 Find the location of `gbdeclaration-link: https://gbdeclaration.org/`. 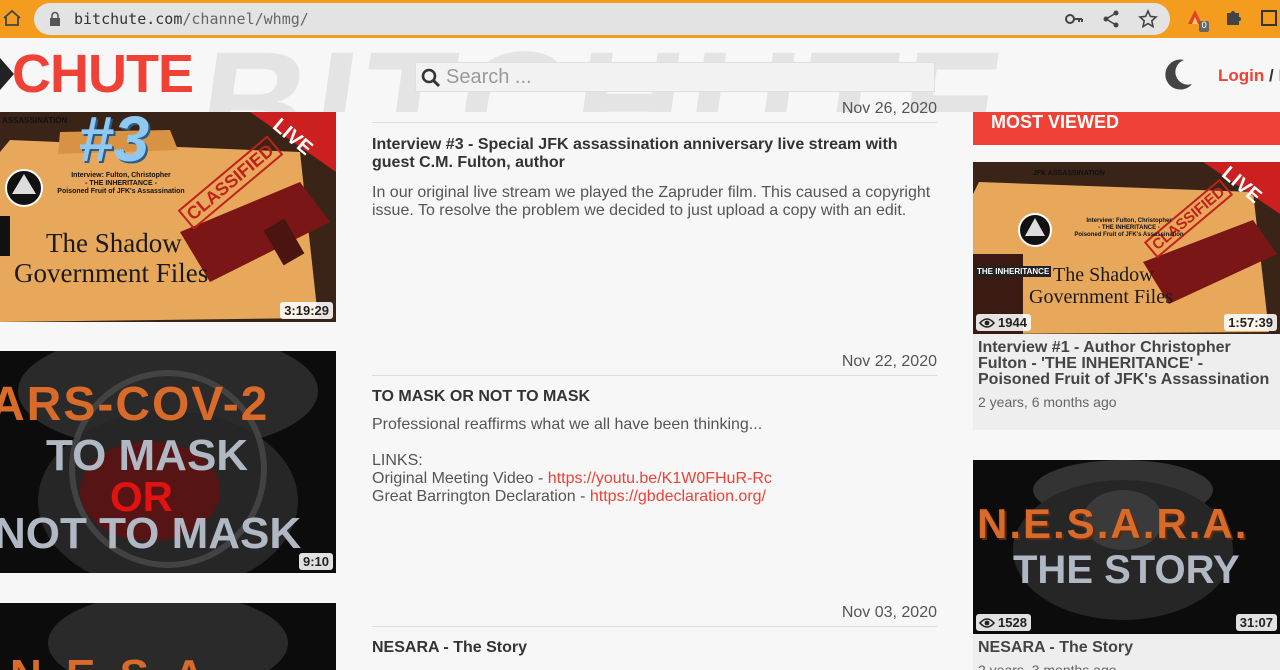

gbdeclaration-link: https://gbdeclaration.org/ is located at coordinates (678, 496).